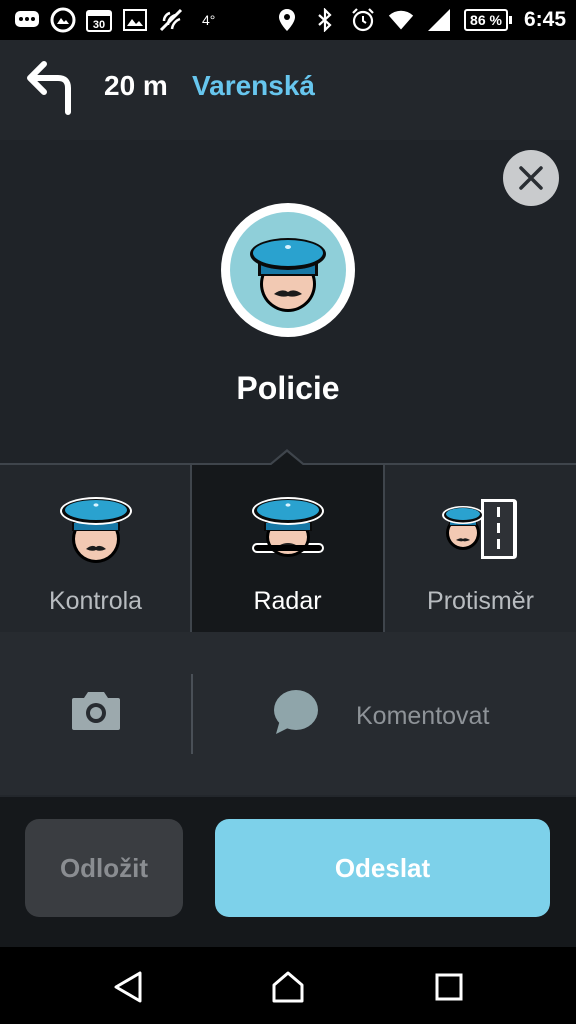 This screenshot has width=576, height=1024. Describe the element at coordinates (423, 716) in the screenshot. I see `comment-label: Komentovat` at that location.